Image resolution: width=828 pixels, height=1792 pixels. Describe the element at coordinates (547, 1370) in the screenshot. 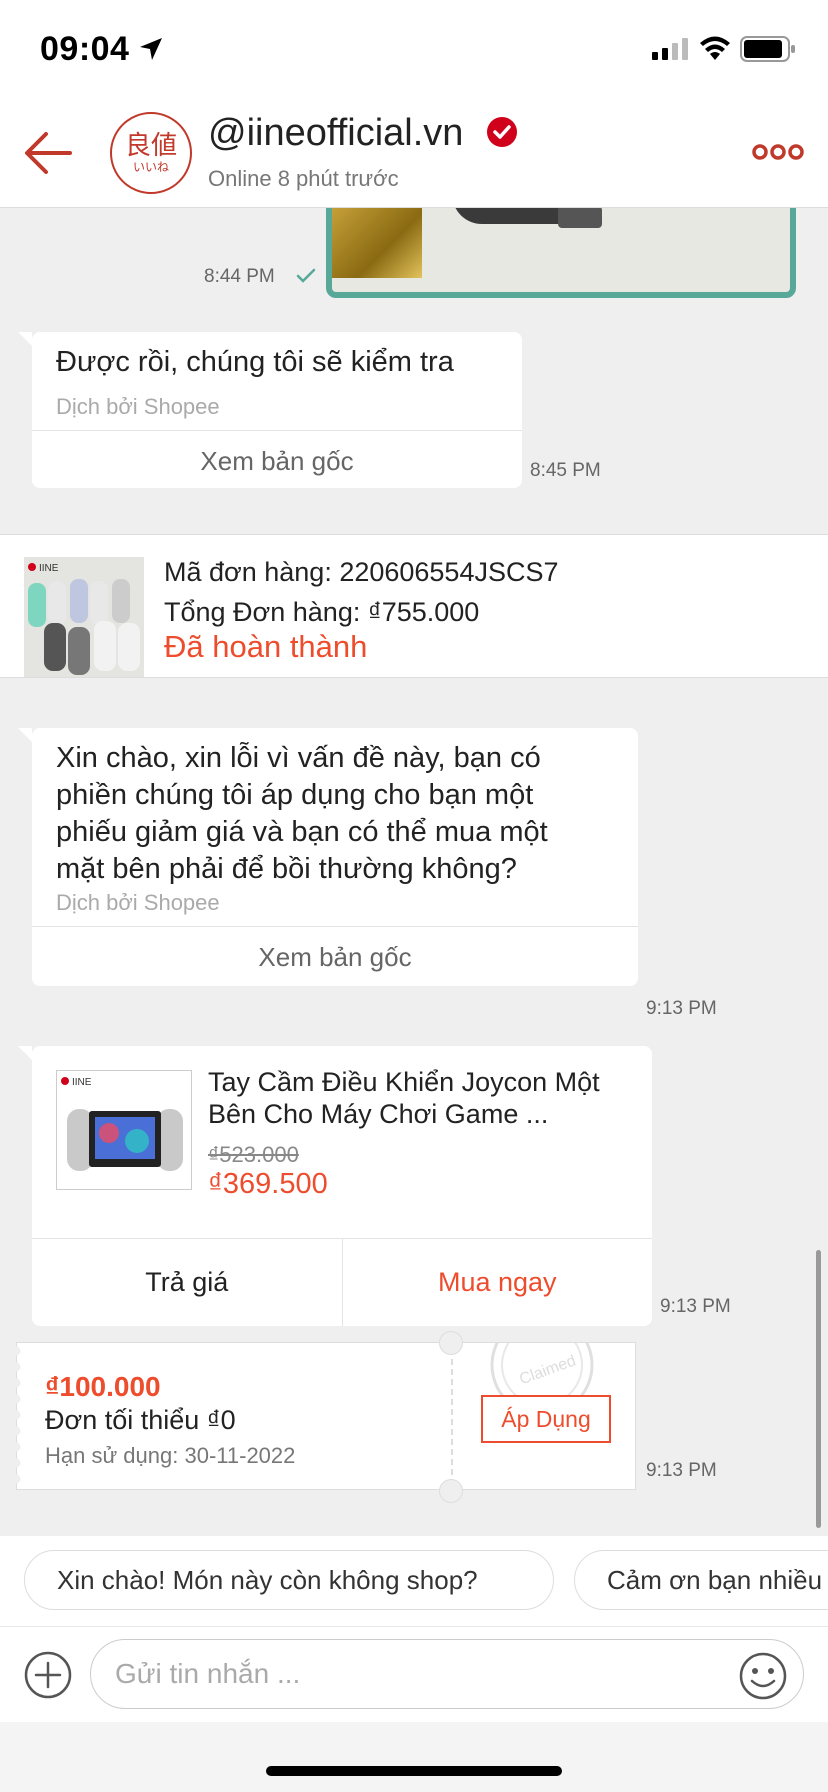

I see `claimed-stamp-text: Claimed` at that location.